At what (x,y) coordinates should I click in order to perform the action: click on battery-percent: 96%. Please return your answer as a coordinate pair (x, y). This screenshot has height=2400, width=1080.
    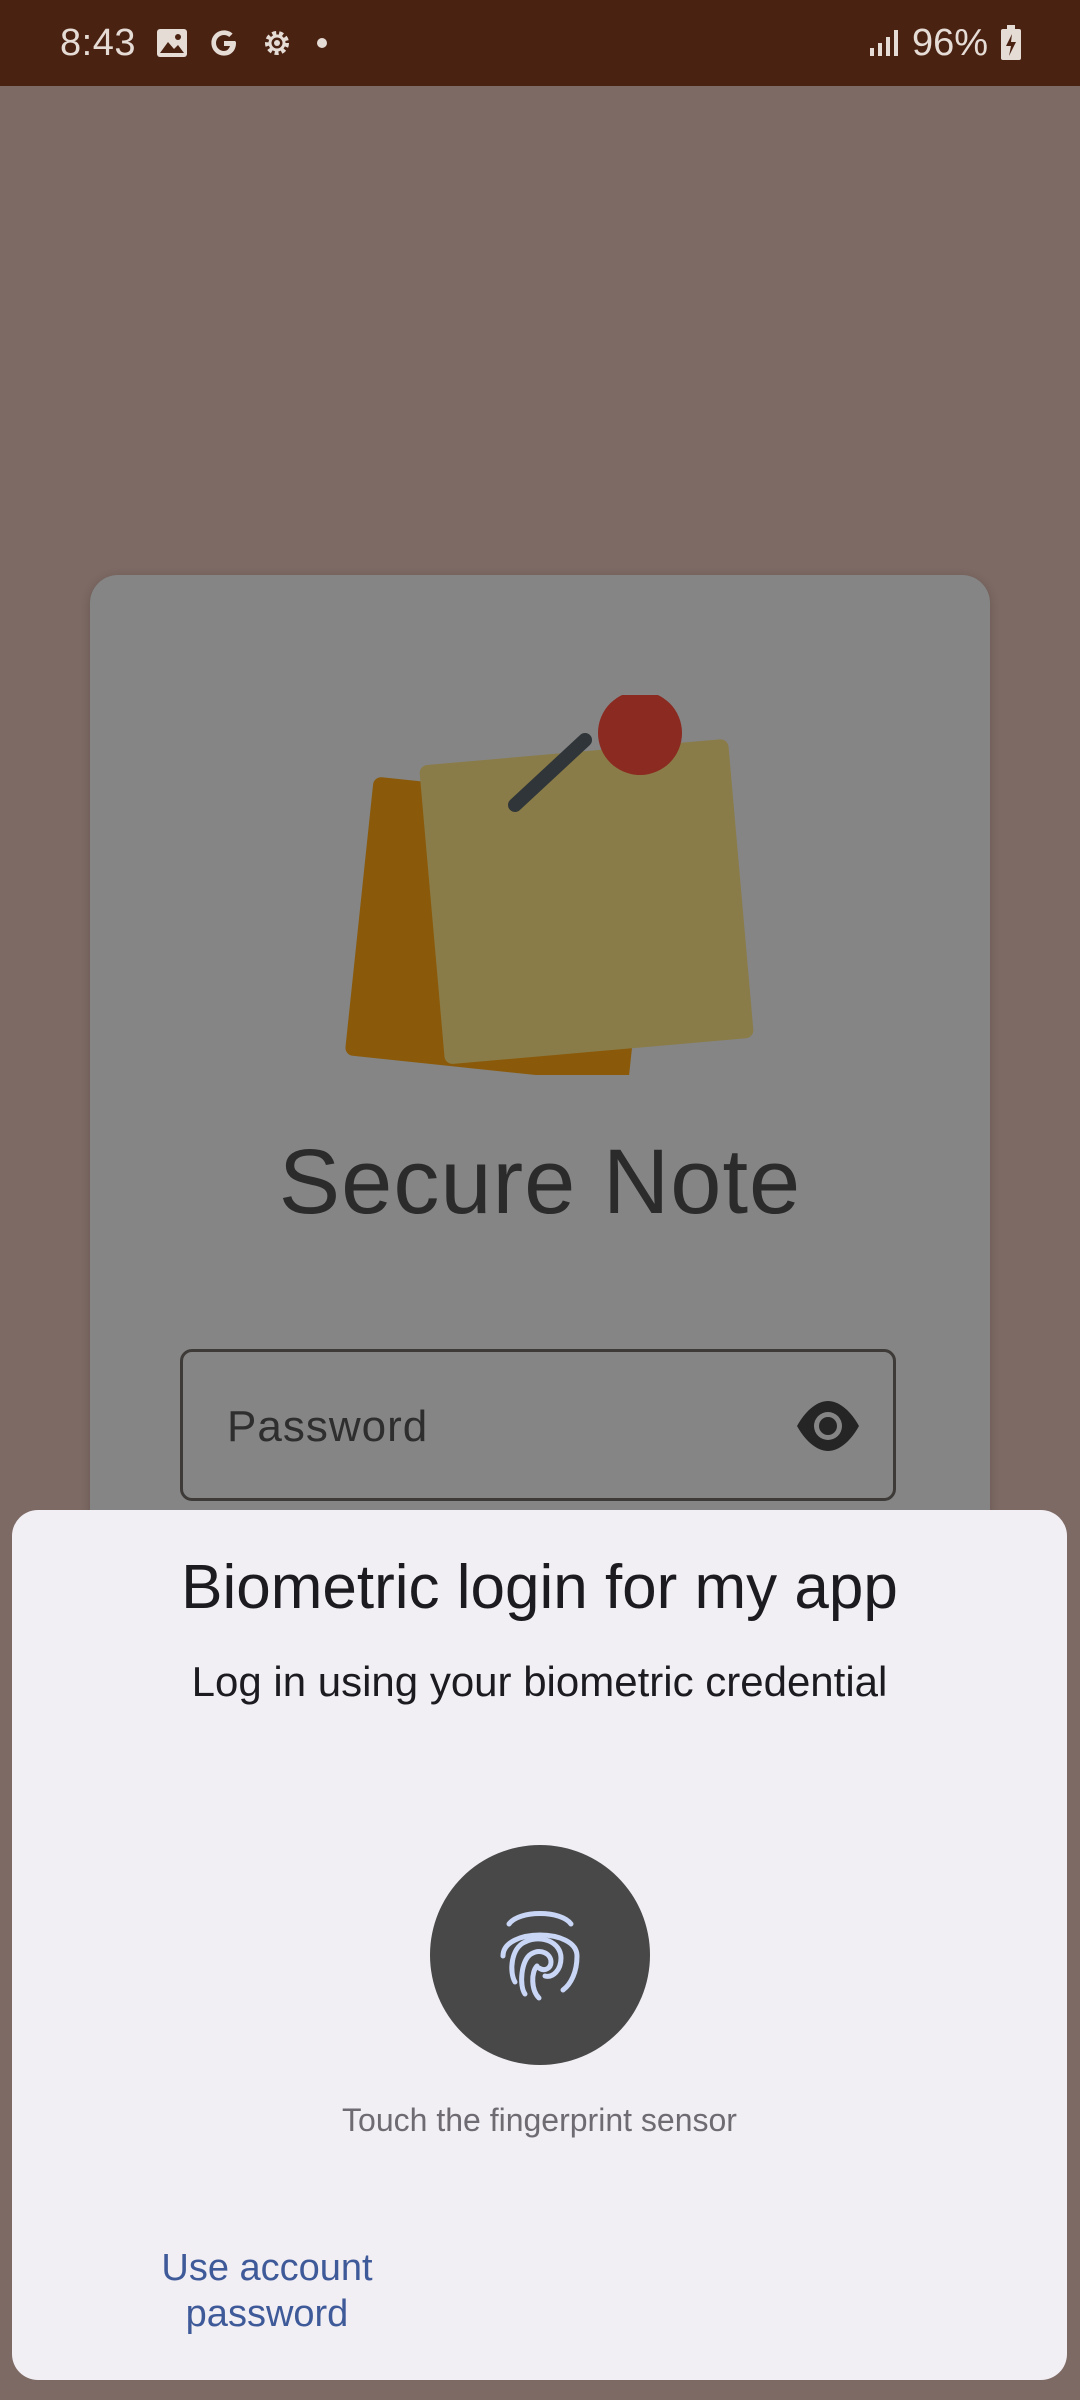
    Looking at the image, I should click on (949, 42).